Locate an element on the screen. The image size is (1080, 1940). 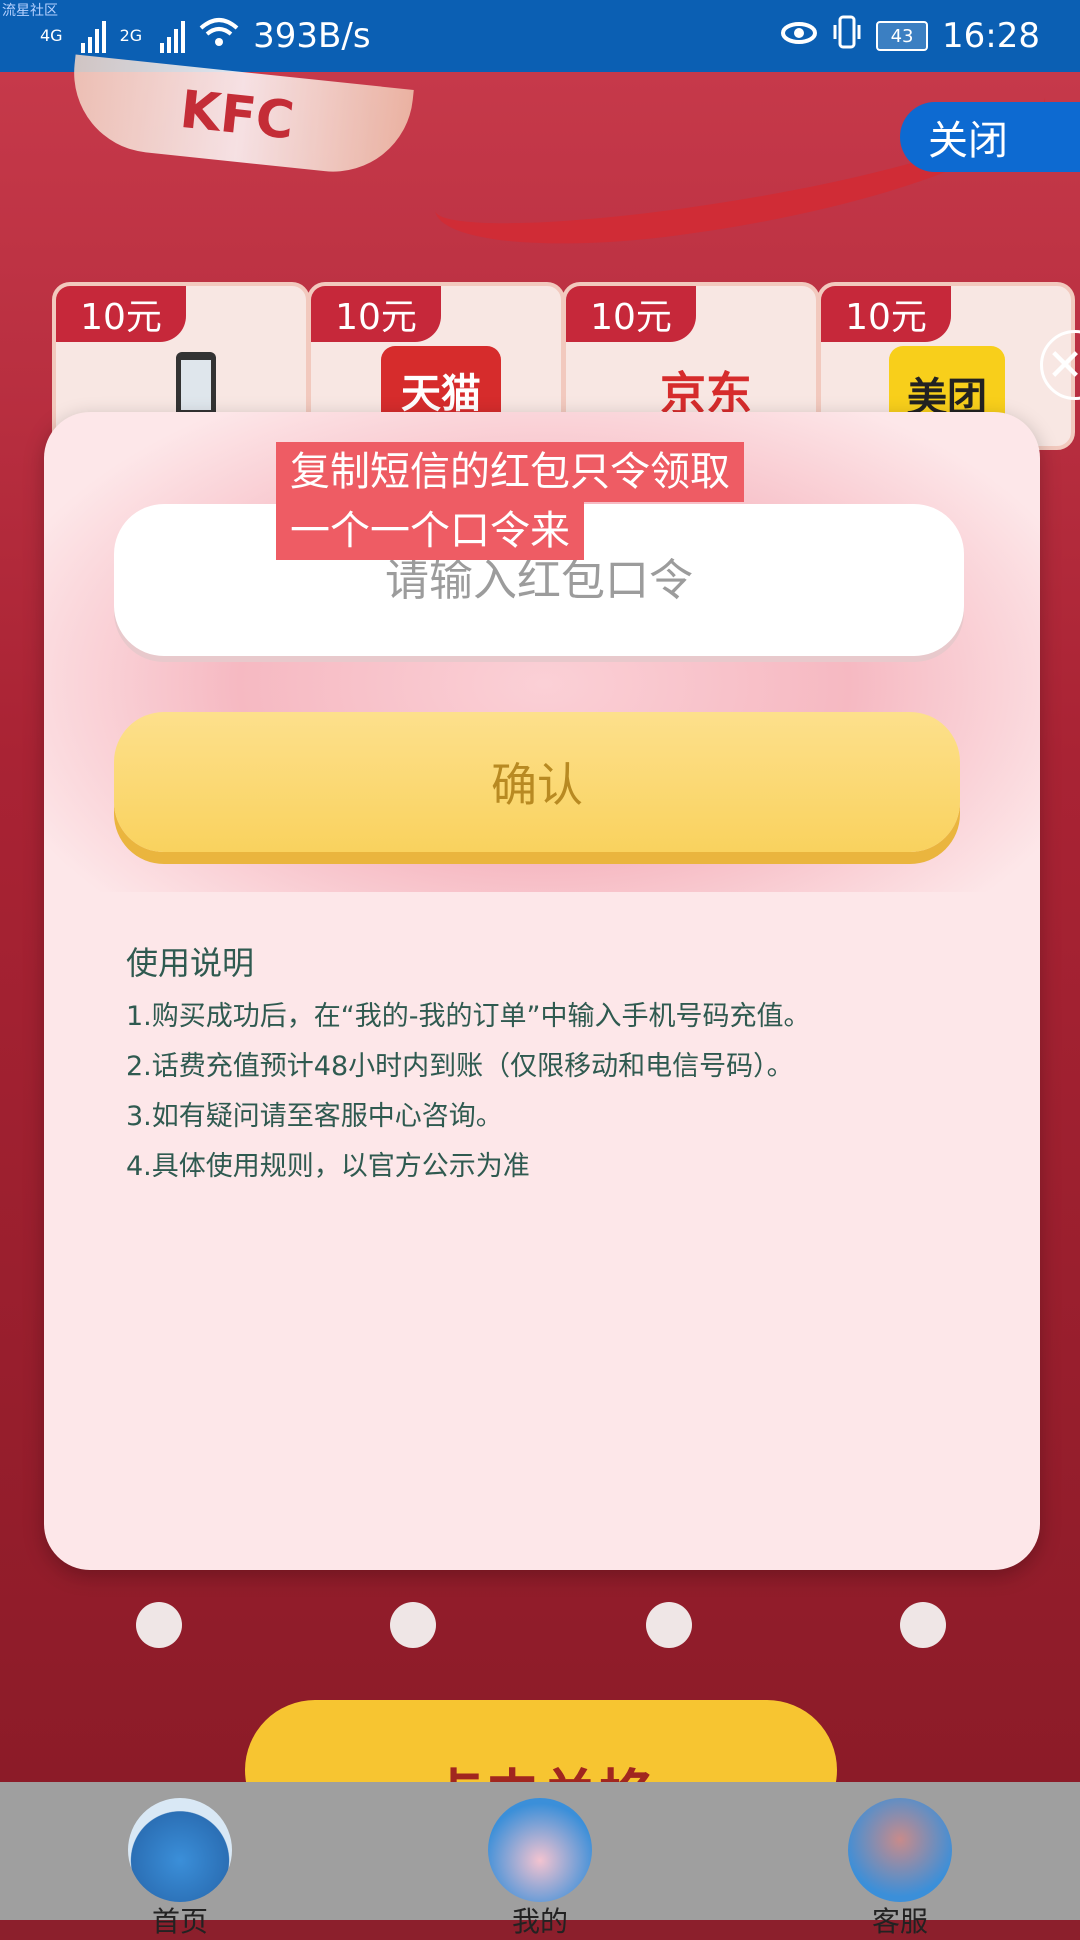
nav-item-service: 客服 is located at coordinates (900, 1860).